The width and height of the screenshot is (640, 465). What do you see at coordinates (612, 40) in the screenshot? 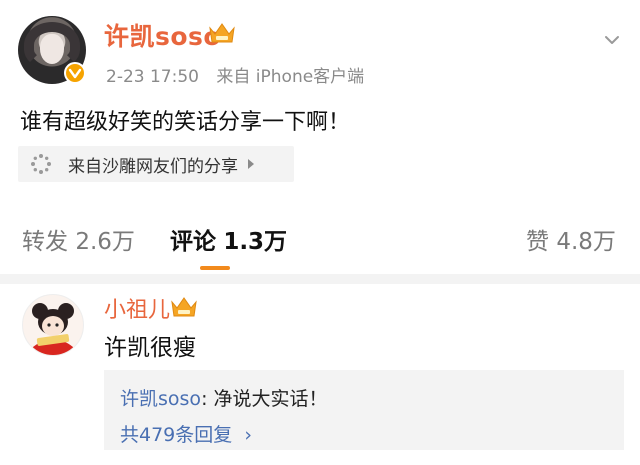
I see `chevron-down-icon` at bounding box center [612, 40].